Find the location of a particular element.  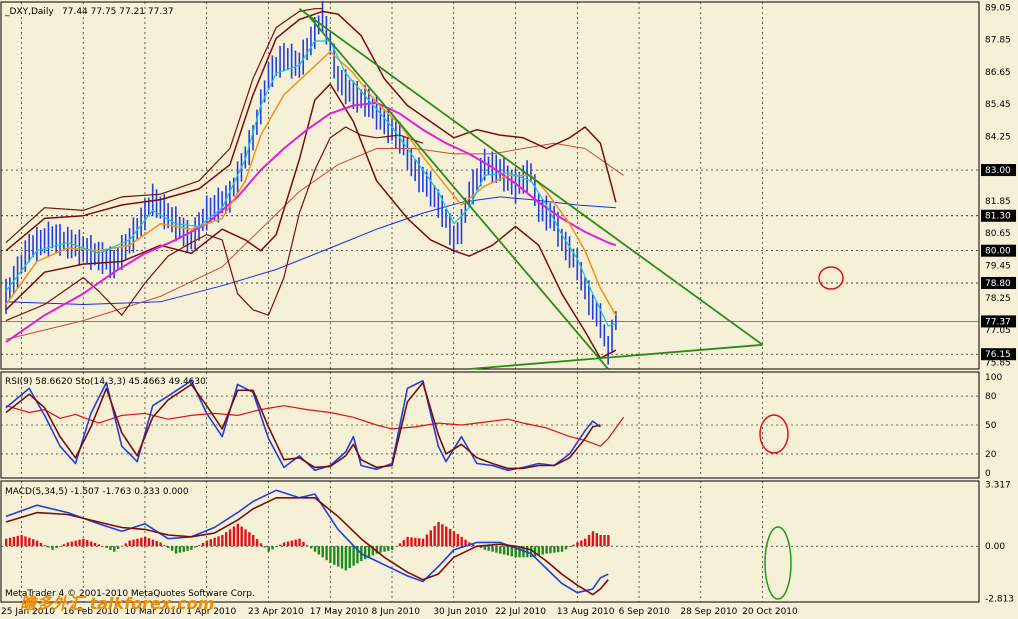

price-tick-label: 80.65 is located at coordinates (998, 234).